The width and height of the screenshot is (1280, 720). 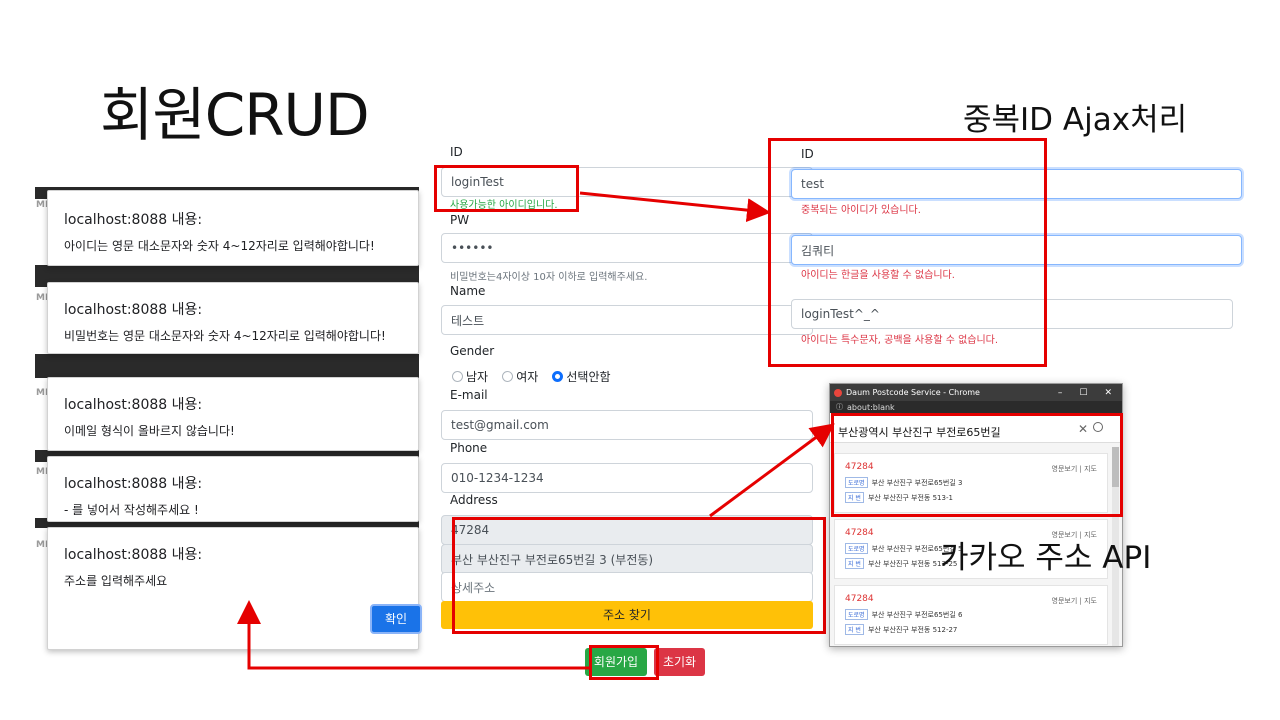 I want to click on arrow-signup-to-alerts, so click(x=413, y=635).